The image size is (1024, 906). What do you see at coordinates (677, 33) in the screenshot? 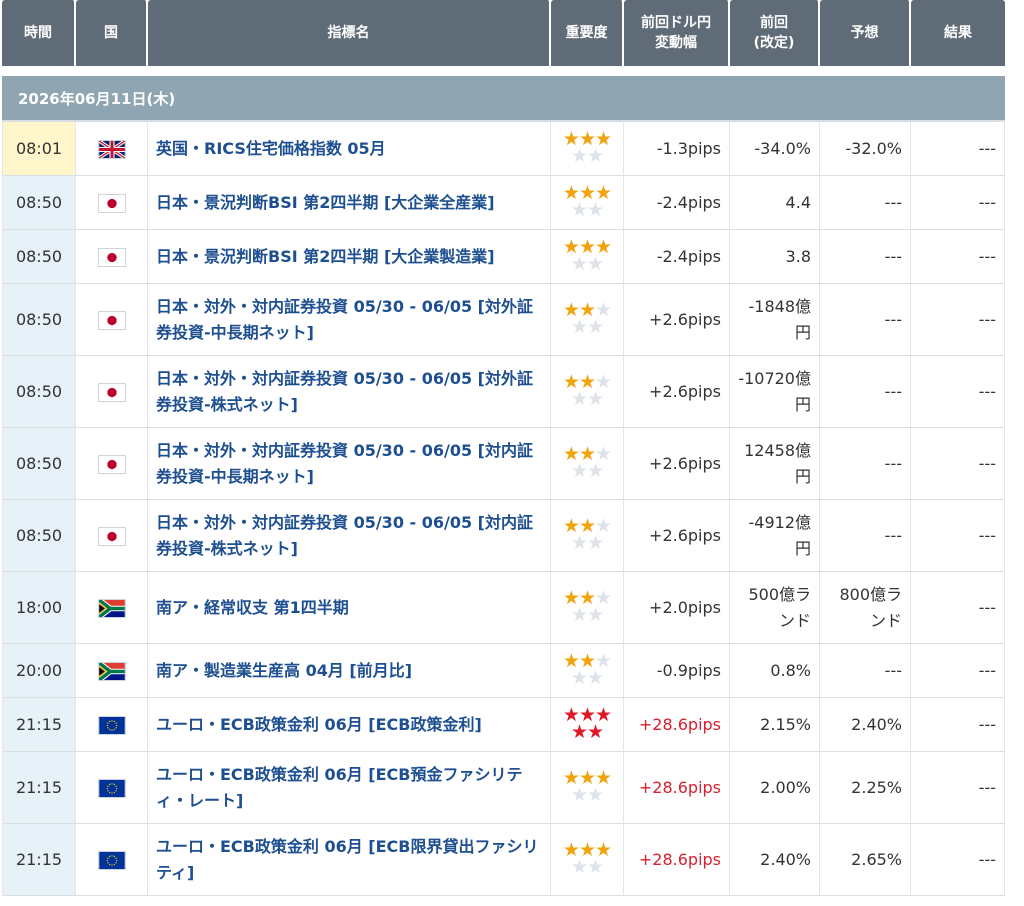
I see `header-pips: 前回ドル円 変動幅` at bounding box center [677, 33].